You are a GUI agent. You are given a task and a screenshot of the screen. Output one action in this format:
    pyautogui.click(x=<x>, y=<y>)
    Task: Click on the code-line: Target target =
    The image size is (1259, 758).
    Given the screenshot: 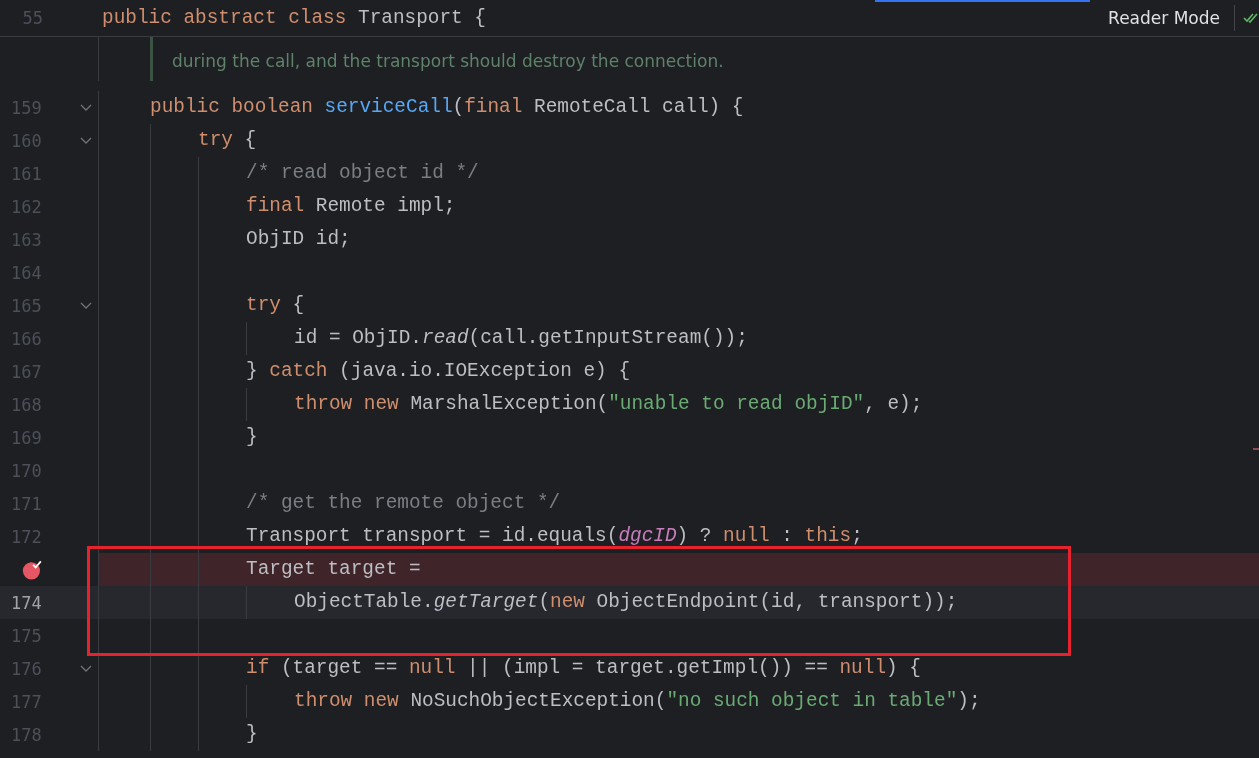 What is the action you would take?
    pyautogui.click(x=333, y=569)
    